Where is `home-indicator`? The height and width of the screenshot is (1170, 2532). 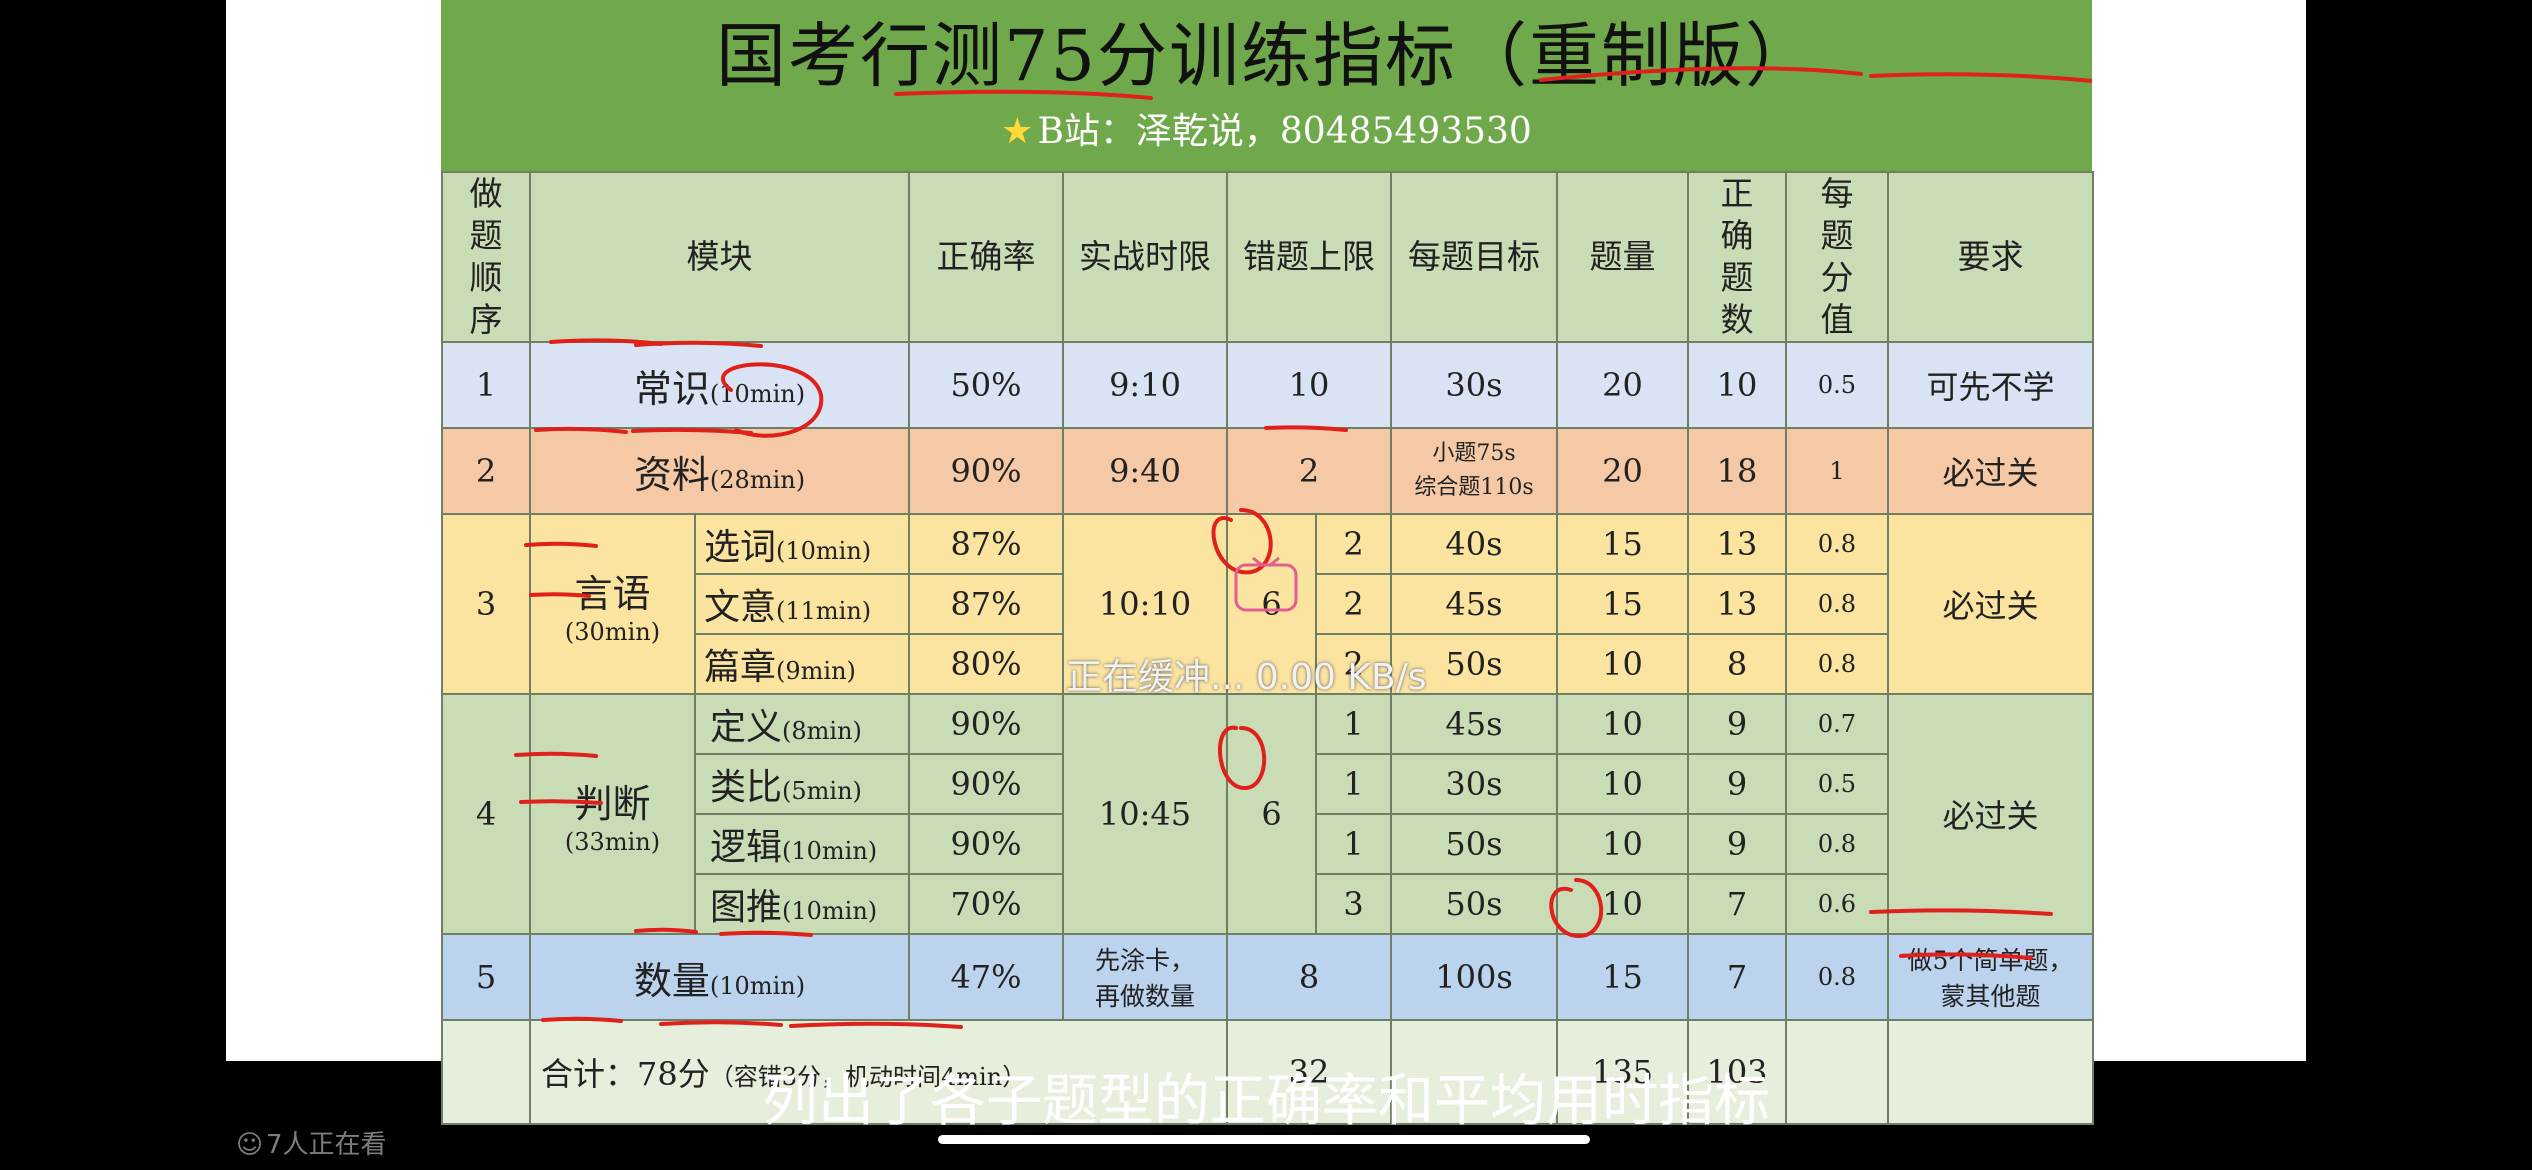 home-indicator is located at coordinates (1264, 1139).